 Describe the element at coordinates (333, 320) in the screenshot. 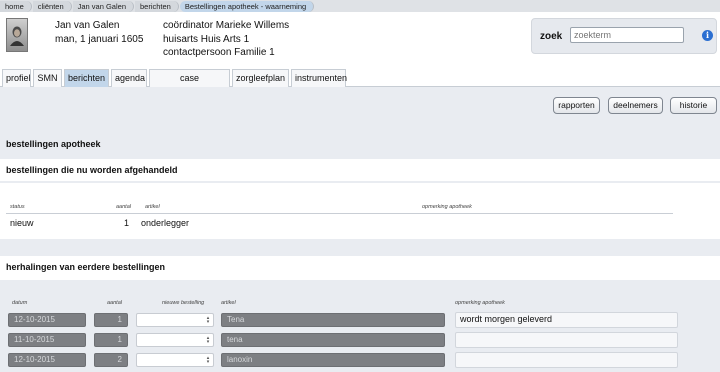

I see `row-article: Tena` at that location.